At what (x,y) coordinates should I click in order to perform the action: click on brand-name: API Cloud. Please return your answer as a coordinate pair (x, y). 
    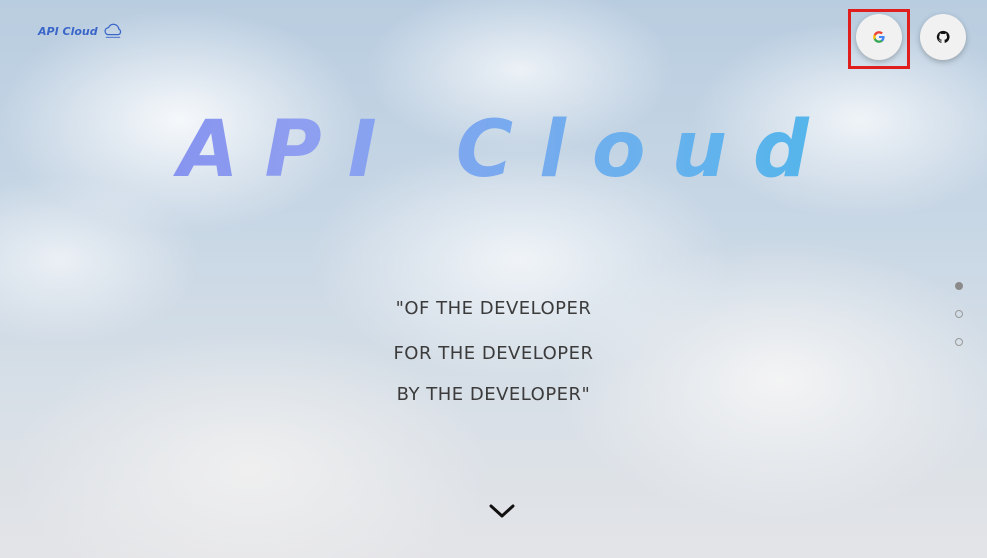
    Looking at the image, I should click on (68, 31).